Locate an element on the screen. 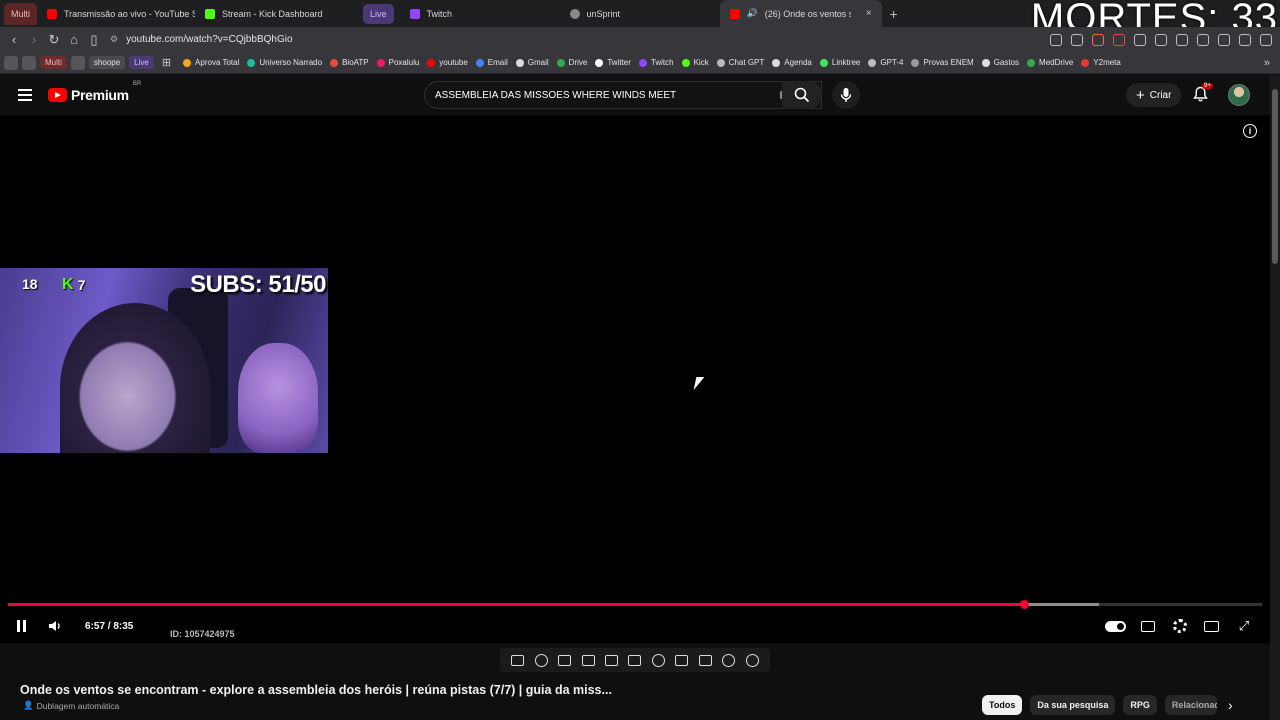 The height and width of the screenshot is (720, 1280). add-box-icon is located at coordinates (682, 660).